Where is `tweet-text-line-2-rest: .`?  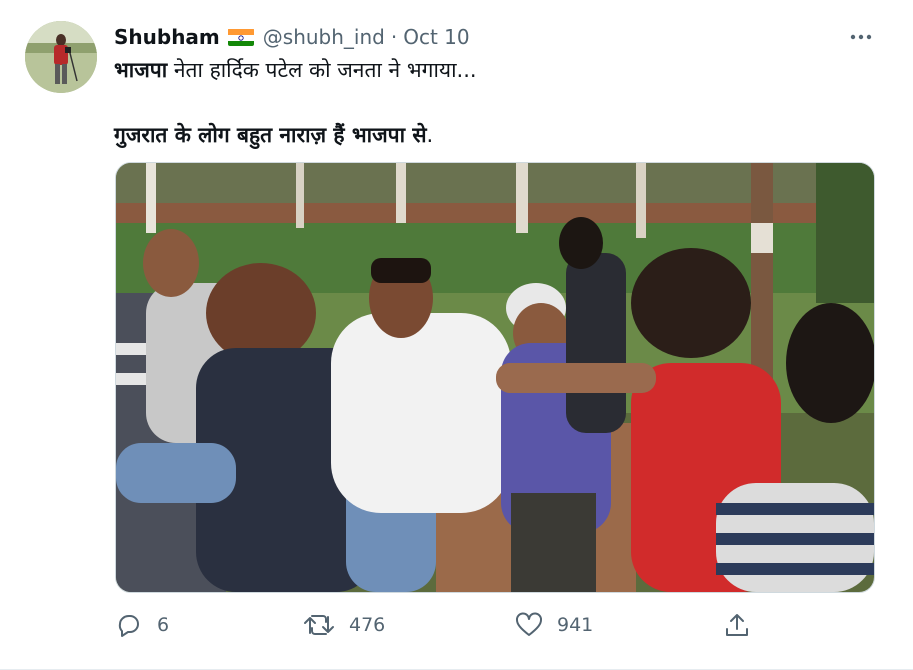
tweet-text-line-2-rest: . is located at coordinates (430, 135).